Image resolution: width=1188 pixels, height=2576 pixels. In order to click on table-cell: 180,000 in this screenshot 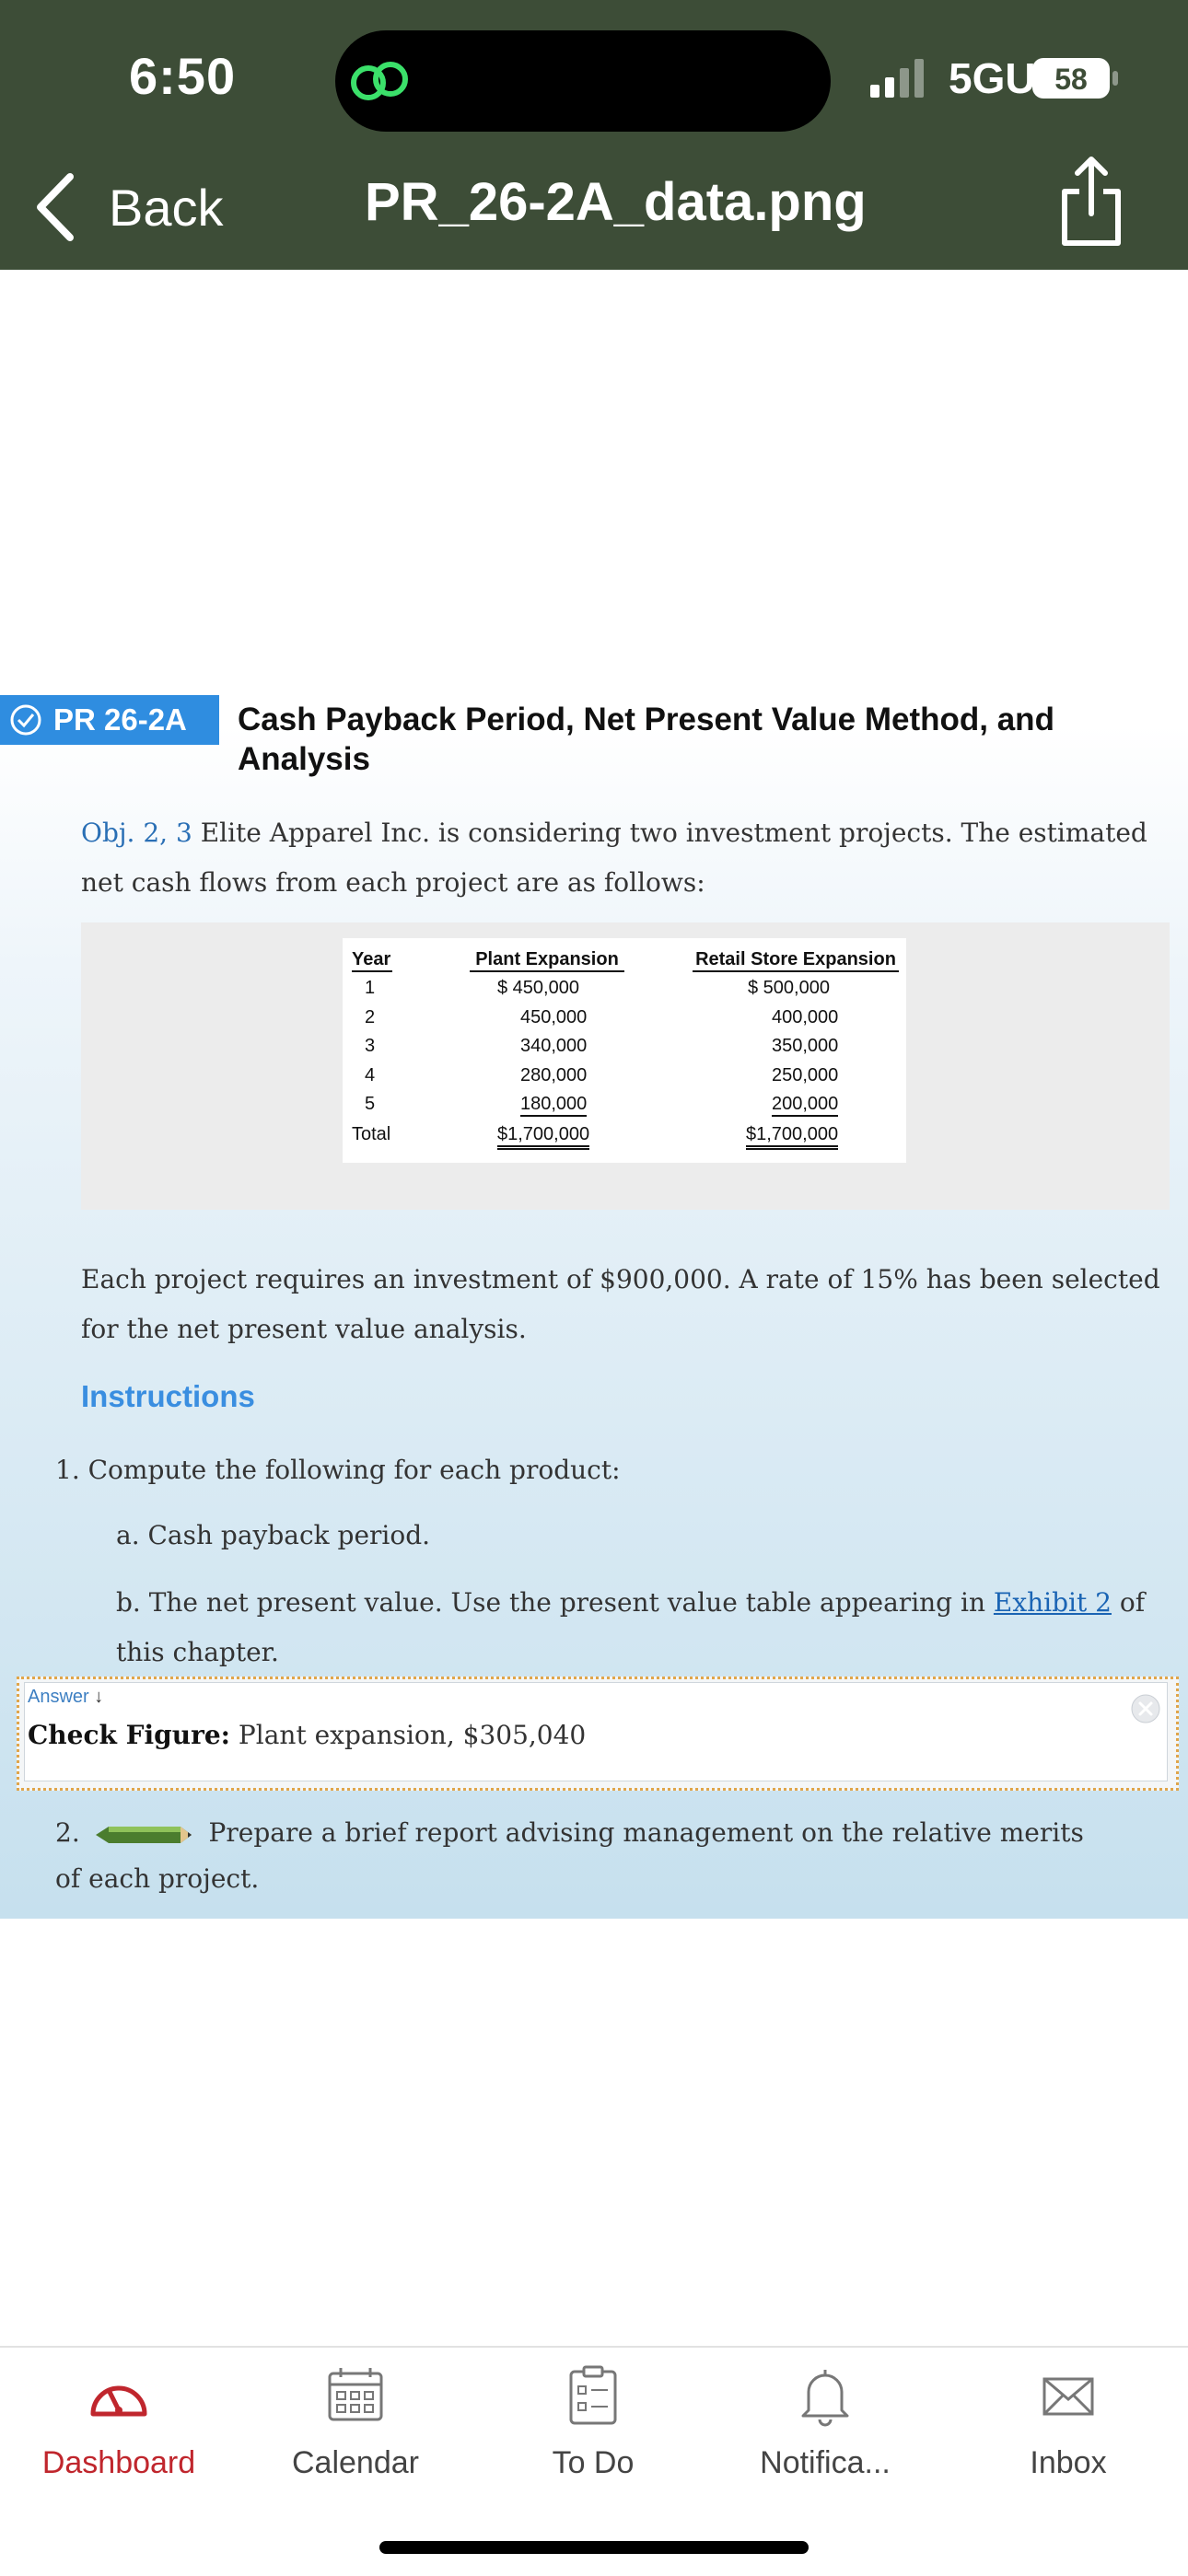, I will do `click(554, 1105)`.